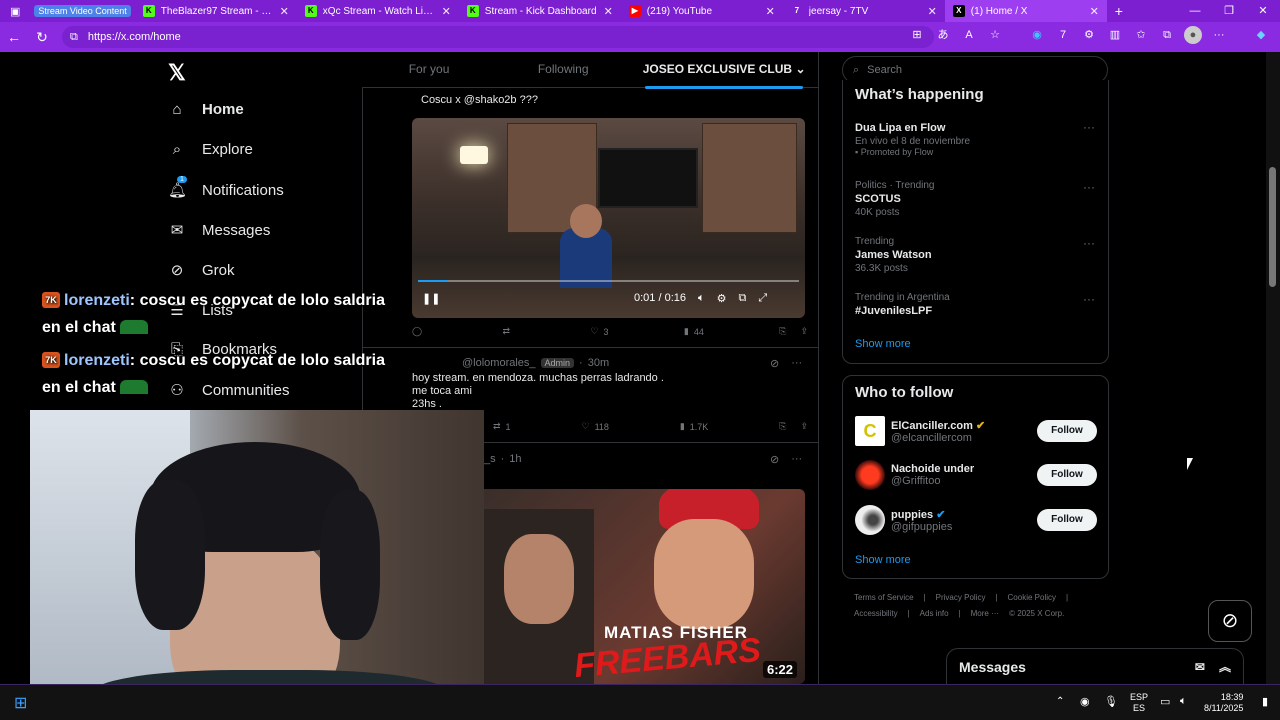  What do you see at coordinates (934, 613) in the screenshot?
I see `ads-info-link: Ads info` at bounding box center [934, 613].